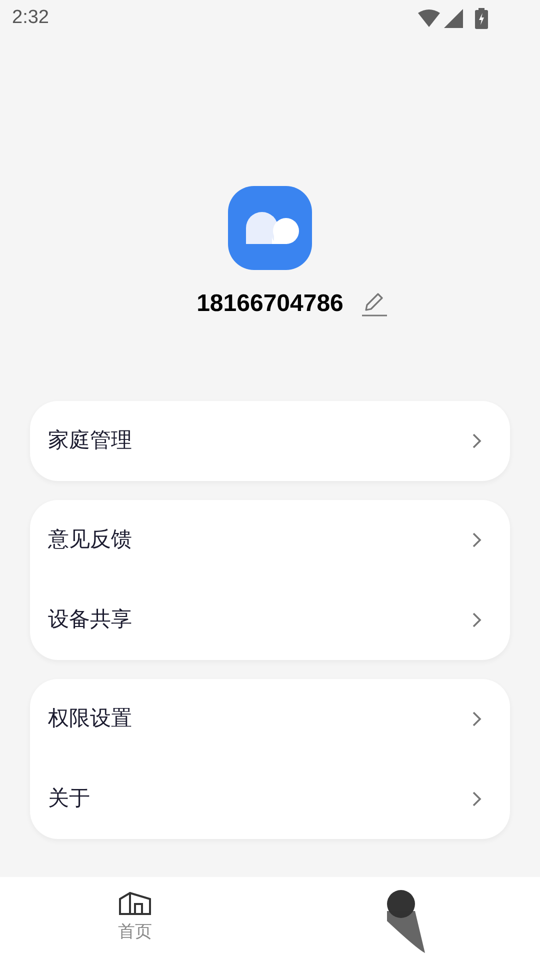 The image size is (540, 960). What do you see at coordinates (270, 304) in the screenshot?
I see `phone-number: 18166704786` at bounding box center [270, 304].